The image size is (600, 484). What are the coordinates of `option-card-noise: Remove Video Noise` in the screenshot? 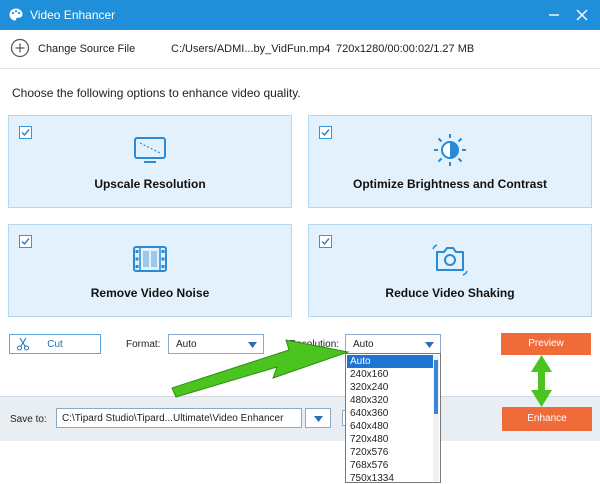 It's located at (150, 270).